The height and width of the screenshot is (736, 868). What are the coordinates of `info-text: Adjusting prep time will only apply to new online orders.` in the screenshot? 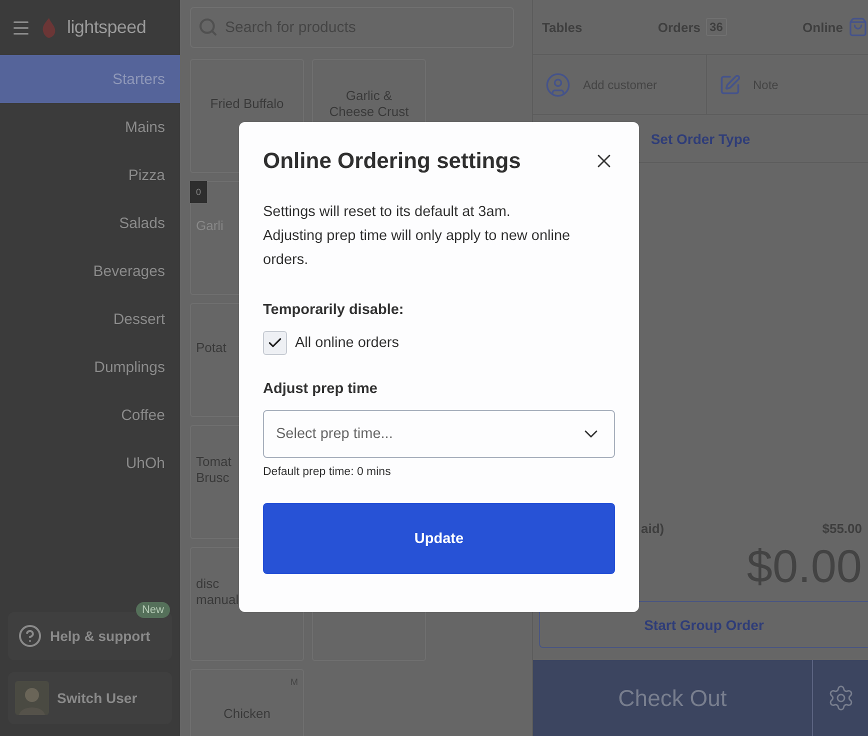 It's located at (417, 248).